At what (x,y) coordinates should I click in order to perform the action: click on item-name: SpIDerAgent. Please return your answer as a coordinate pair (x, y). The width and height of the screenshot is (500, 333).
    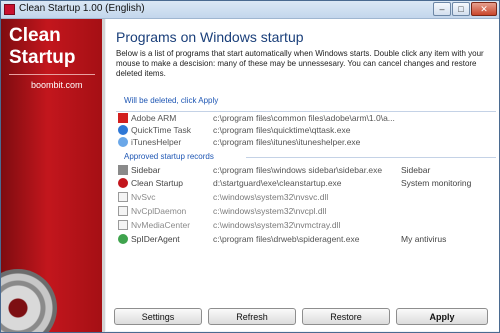
    Looking at the image, I should click on (155, 239).